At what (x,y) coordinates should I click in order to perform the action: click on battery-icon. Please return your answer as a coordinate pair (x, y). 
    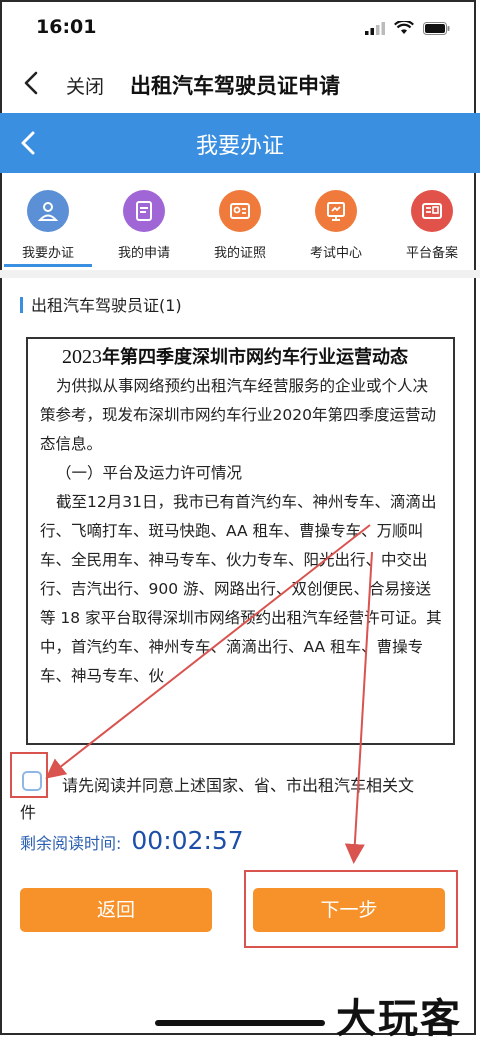
    Looking at the image, I should click on (436, 28).